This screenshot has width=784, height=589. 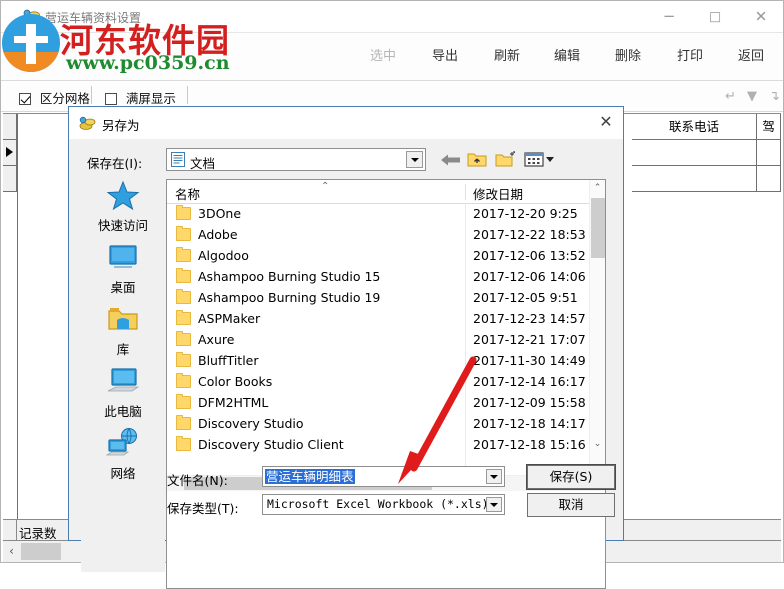 What do you see at coordinates (383, 57) in the screenshot?
I see `toolbar-button-select: 选中` at bounding box center [383, 57].